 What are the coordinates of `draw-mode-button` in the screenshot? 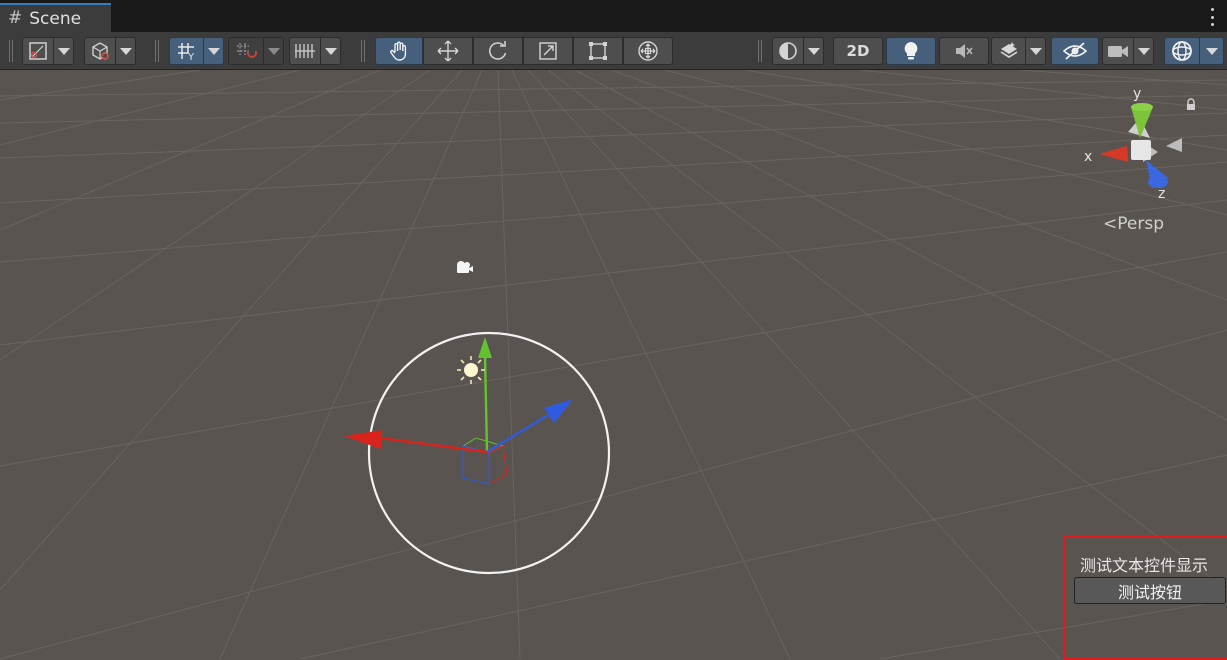 It's located at (38, 51).